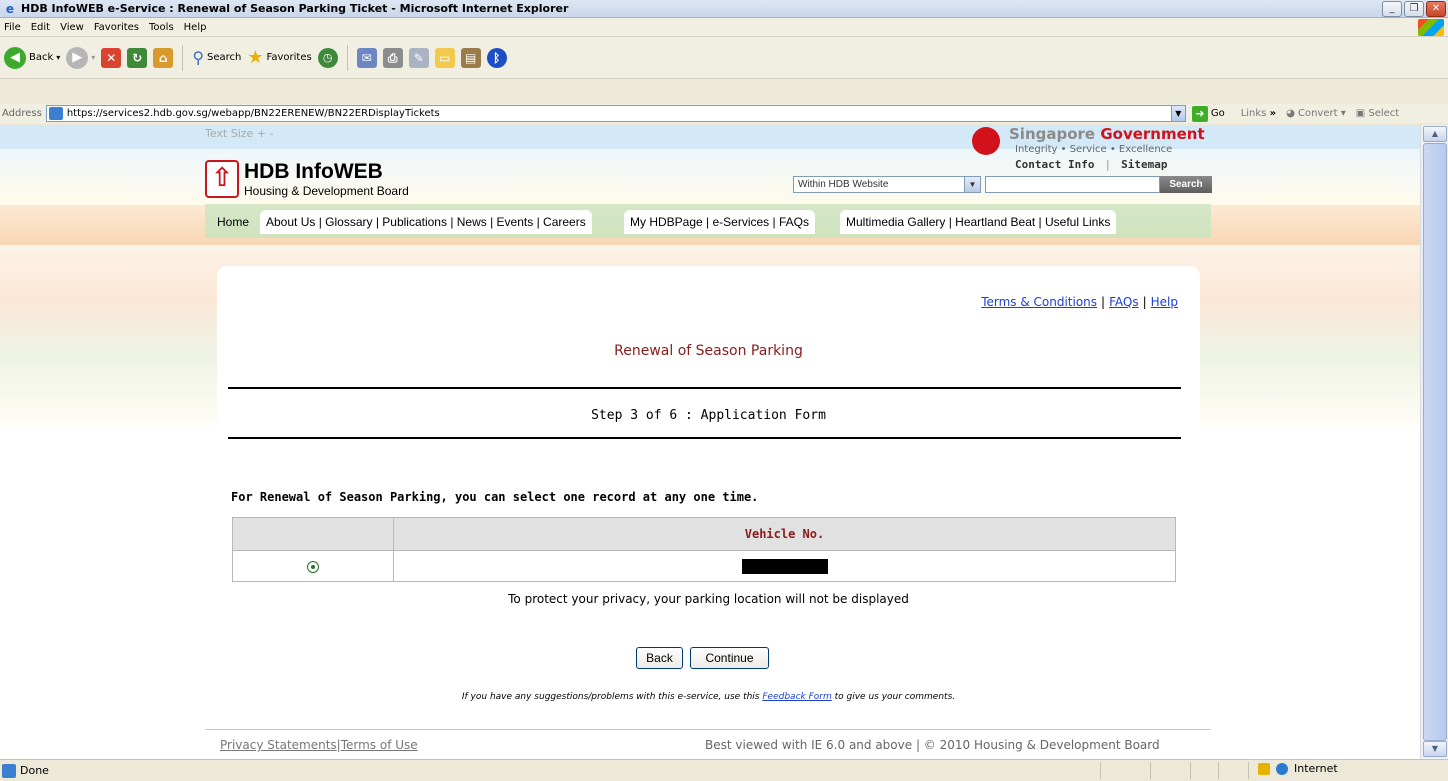 The width and height of the screenshot is (1448, 781). I want to click on terms-of-use-link: Terms of Use, so click(379, 745).